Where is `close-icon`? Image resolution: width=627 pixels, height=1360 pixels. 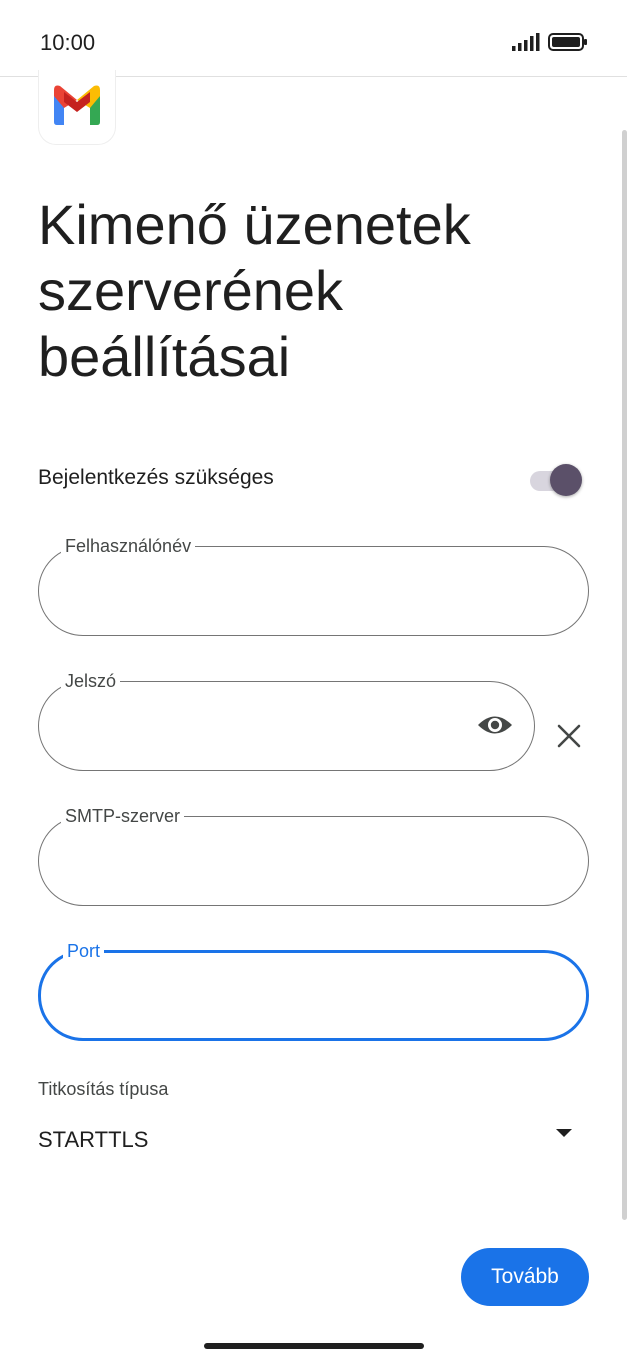
close-icon is located at coordinates (569, 736).